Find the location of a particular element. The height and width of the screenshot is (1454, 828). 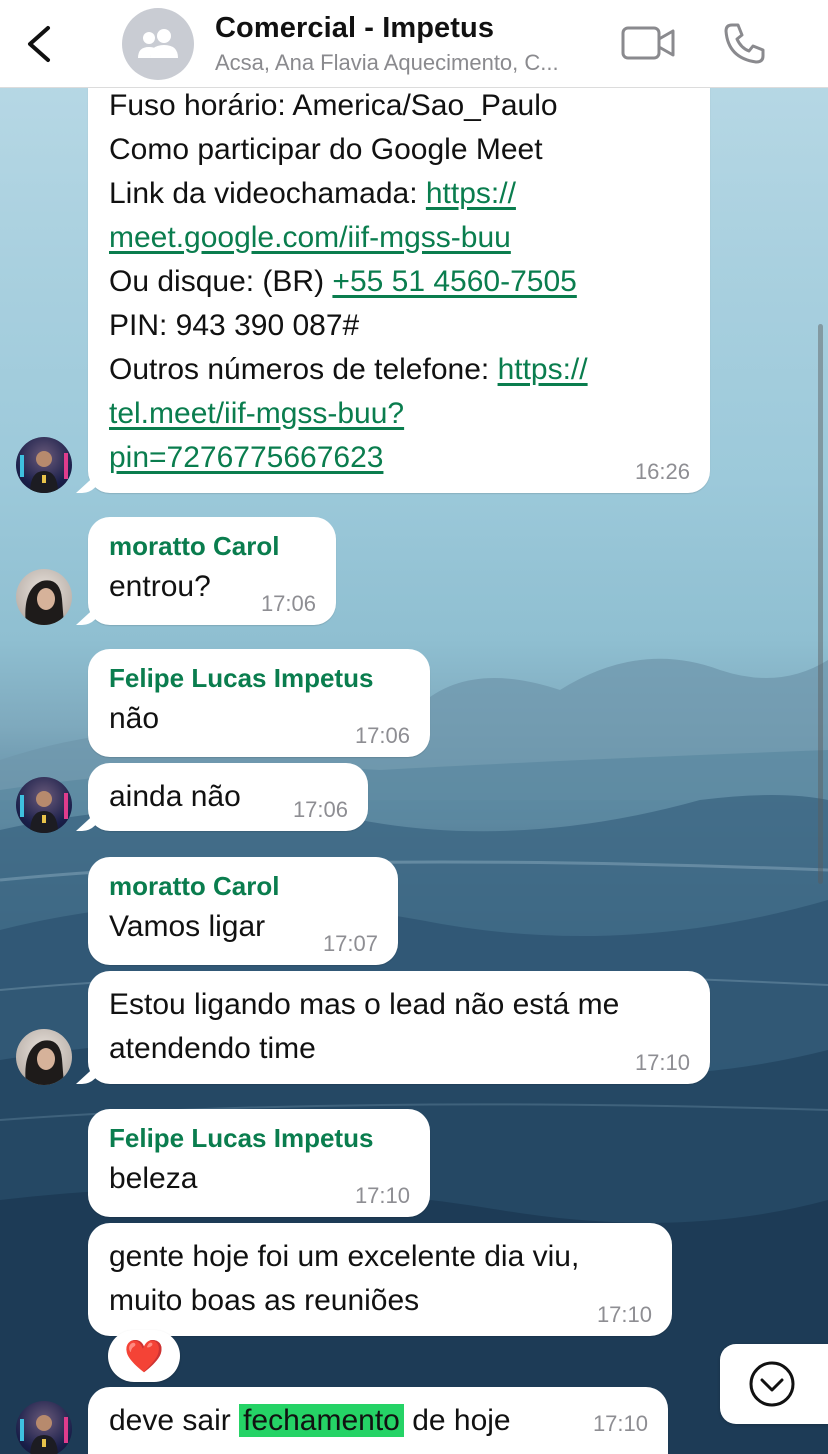

chat-title: Comercial - Impetus is located at coordinates (354, 28).